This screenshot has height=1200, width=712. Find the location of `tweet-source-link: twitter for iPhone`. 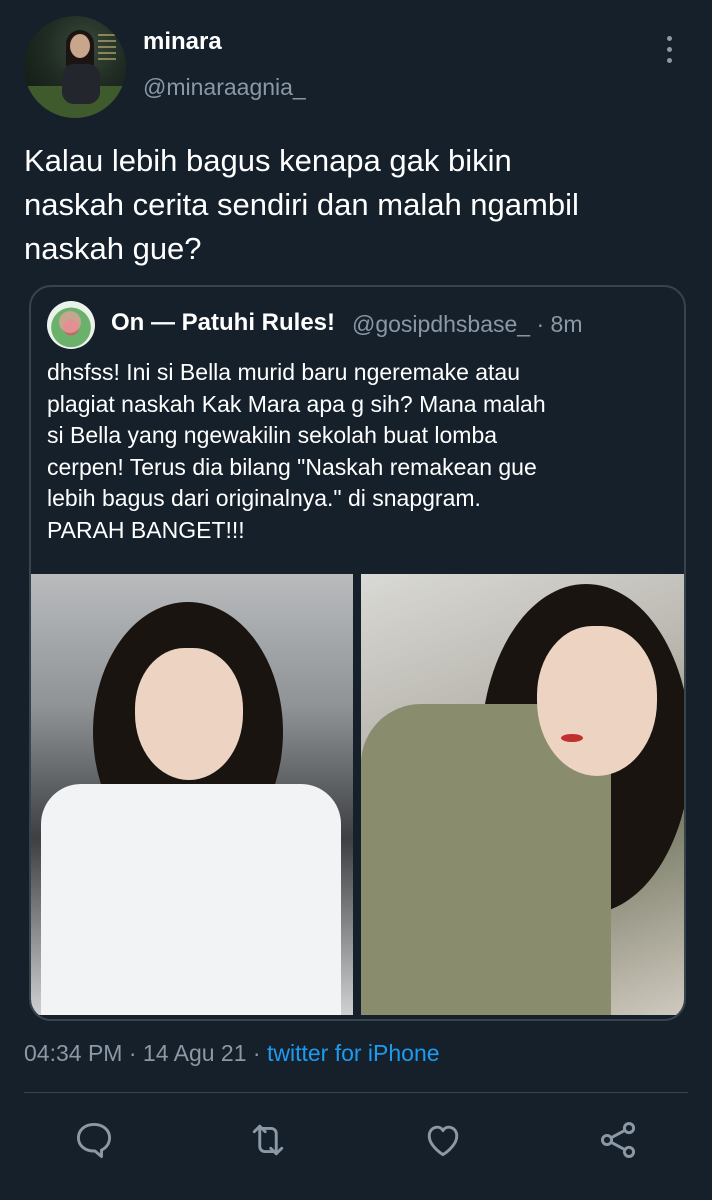

tweet-source-link: twitter for iPhone is located at coordinates (353, 1053).